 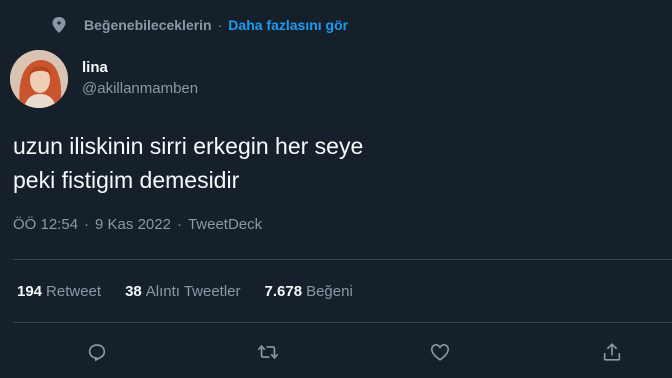 I want to click on reply-icon, so click(x=97, y=352).